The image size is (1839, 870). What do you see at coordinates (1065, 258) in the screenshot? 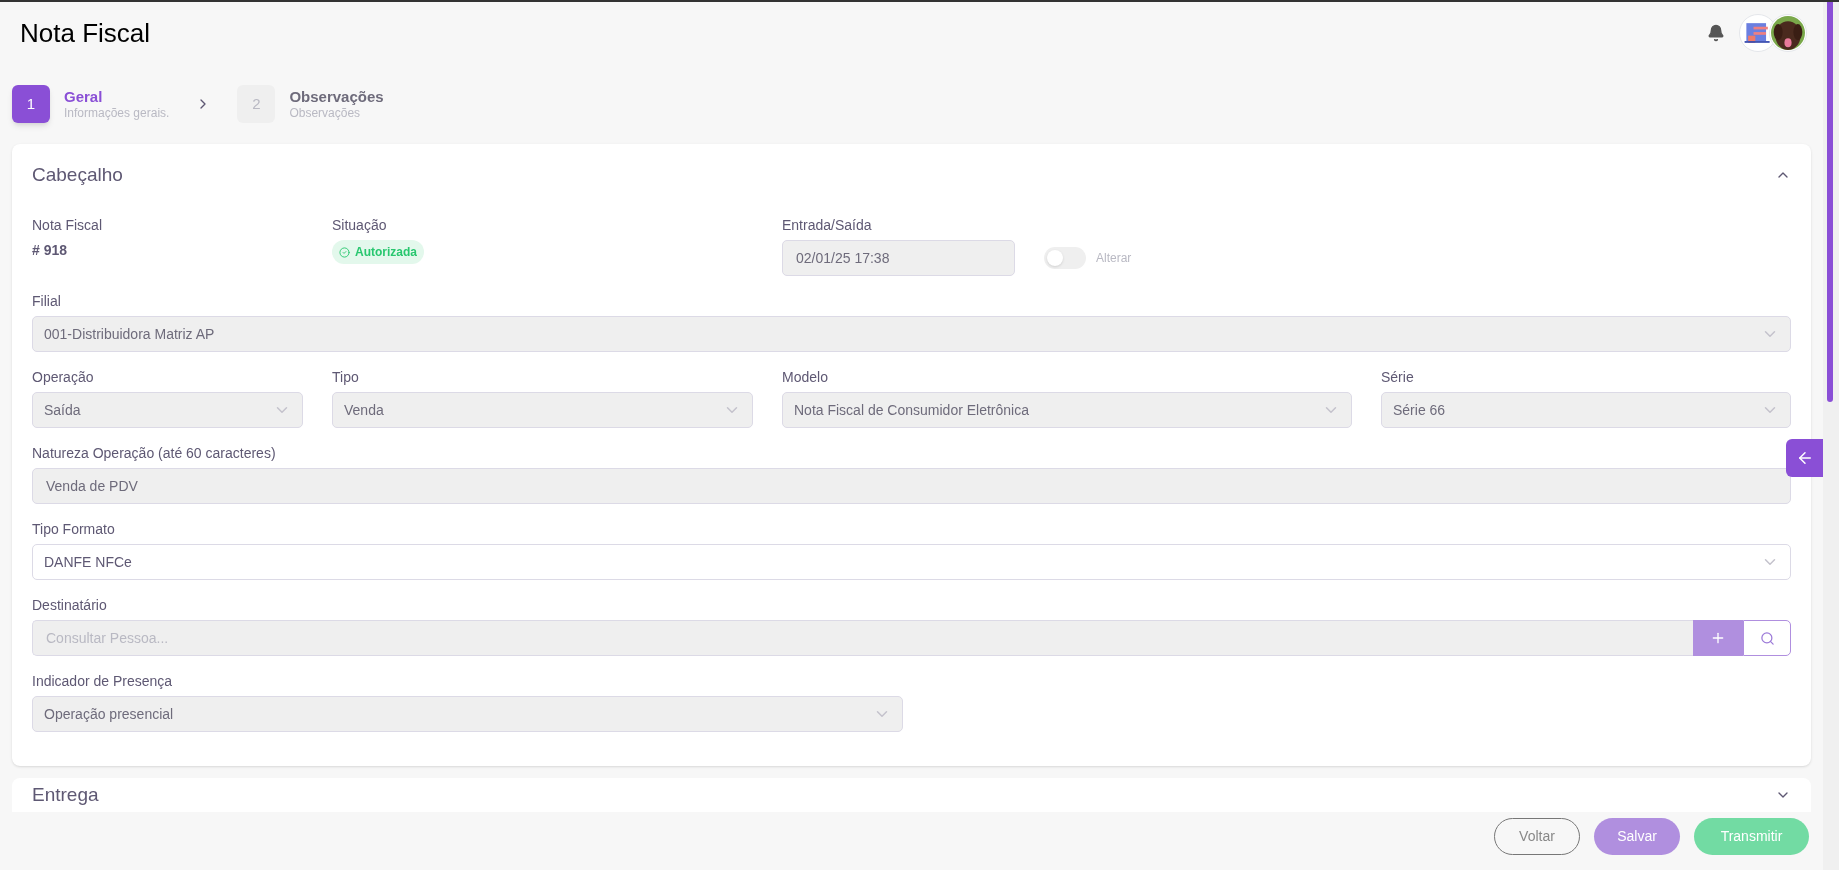
I see `toggle-switch` at bounding box center [1065, 258].